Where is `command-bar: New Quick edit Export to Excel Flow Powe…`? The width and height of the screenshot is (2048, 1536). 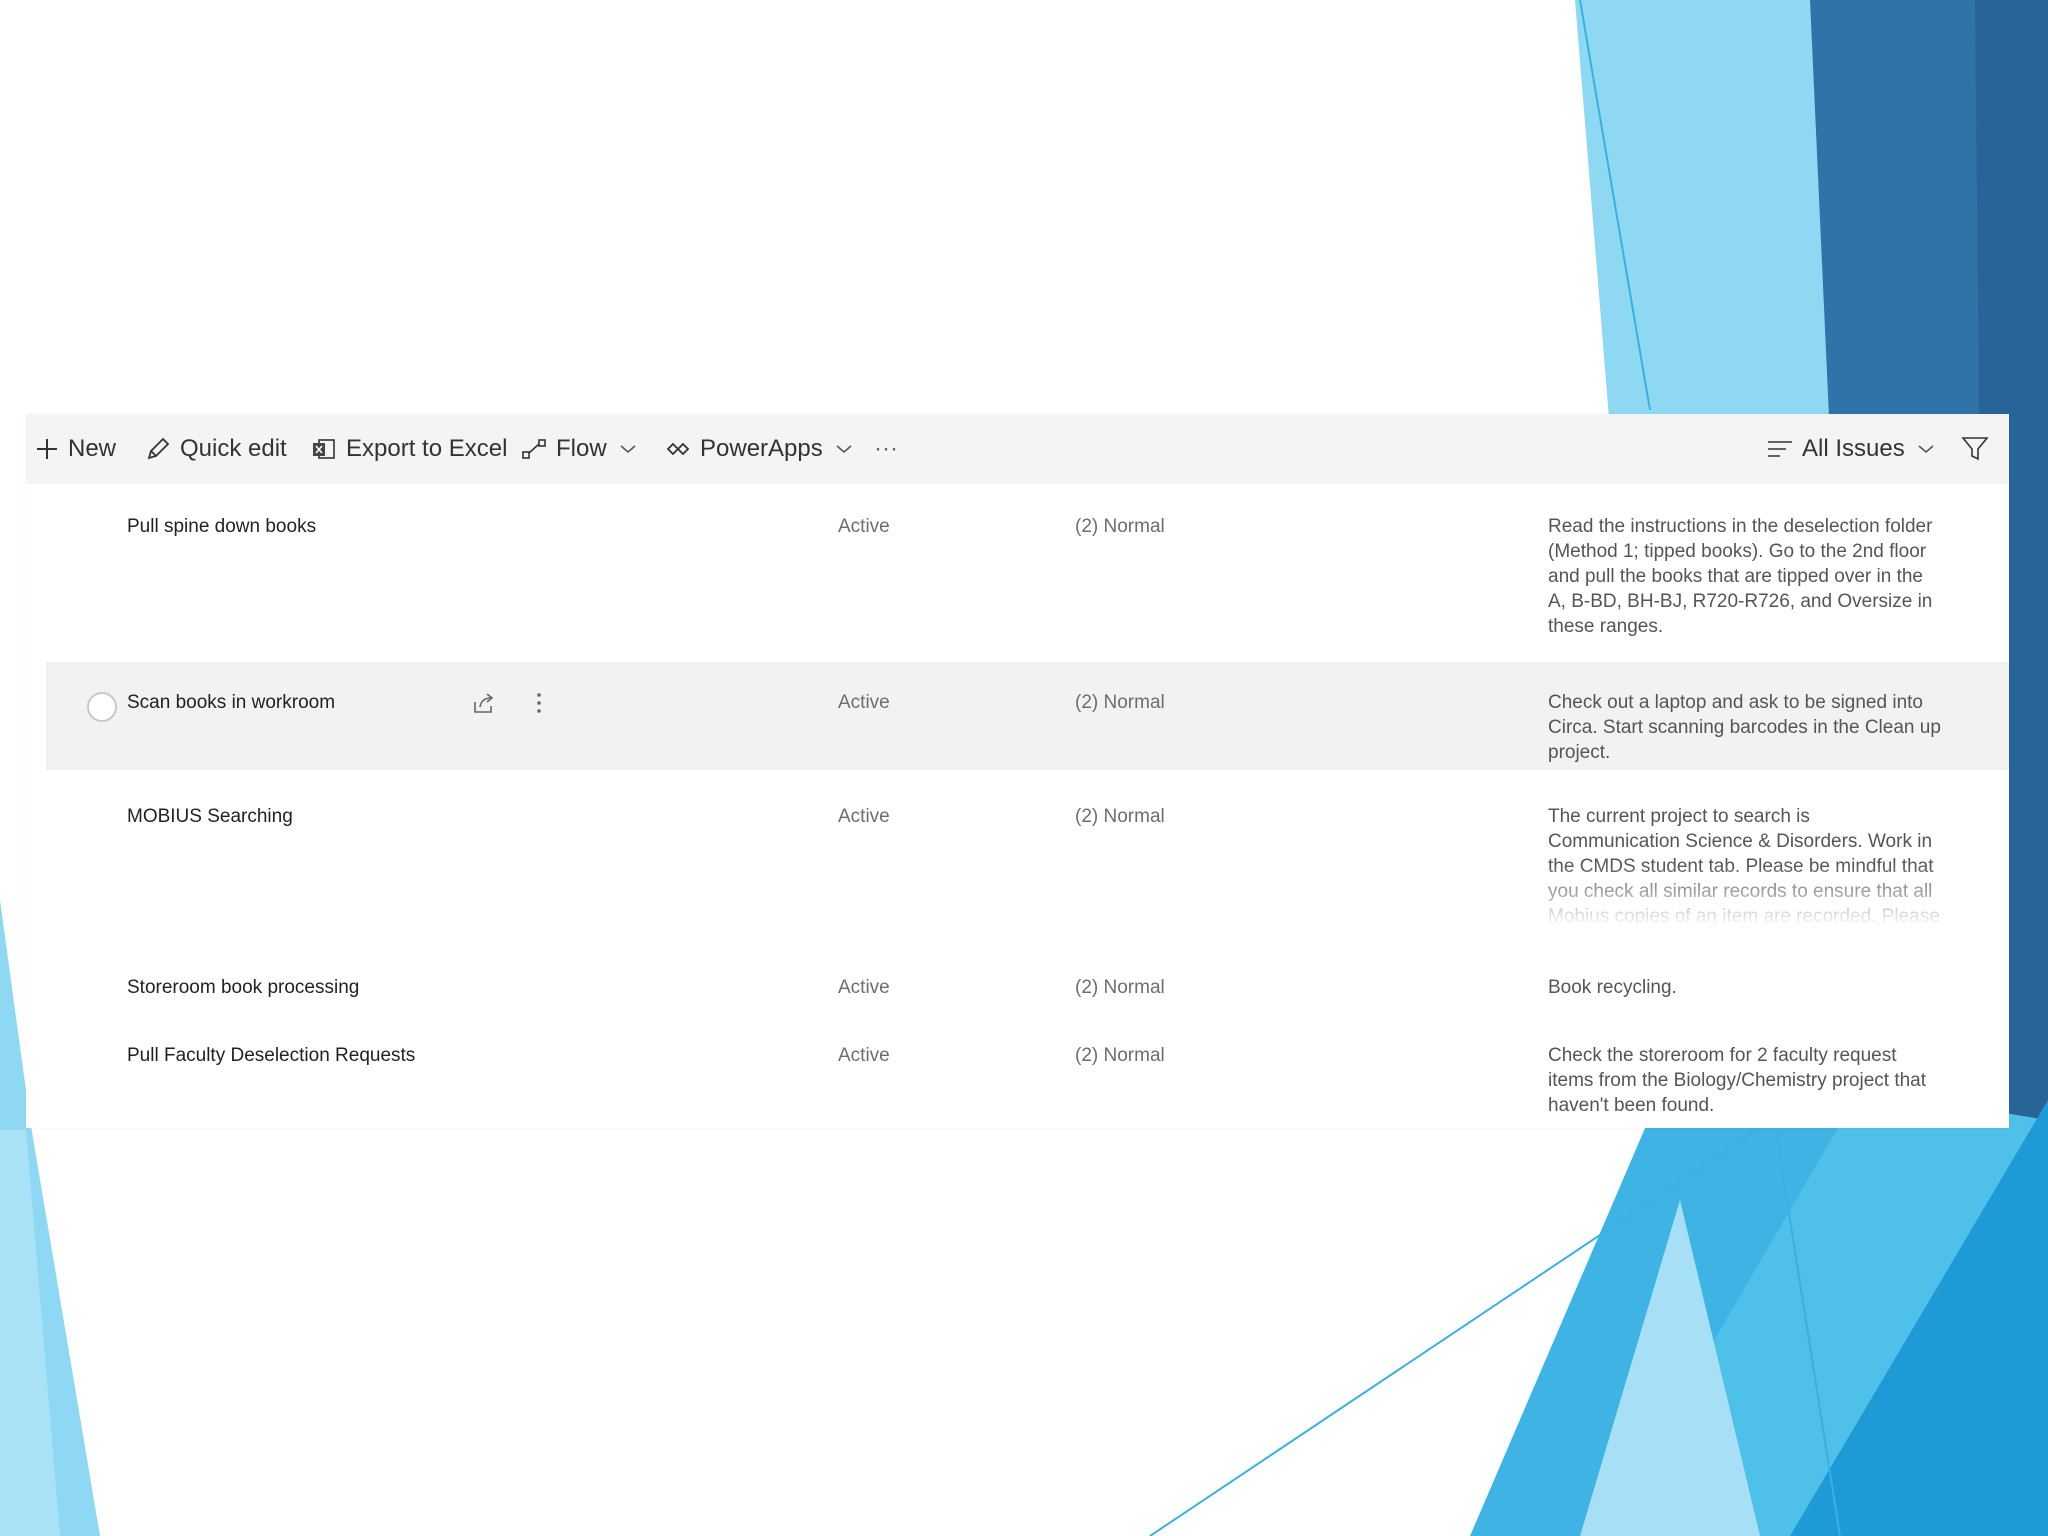 command-bar: New Quick edit Export to Excel Flow Powe… is located at coordinates (1017, 449).